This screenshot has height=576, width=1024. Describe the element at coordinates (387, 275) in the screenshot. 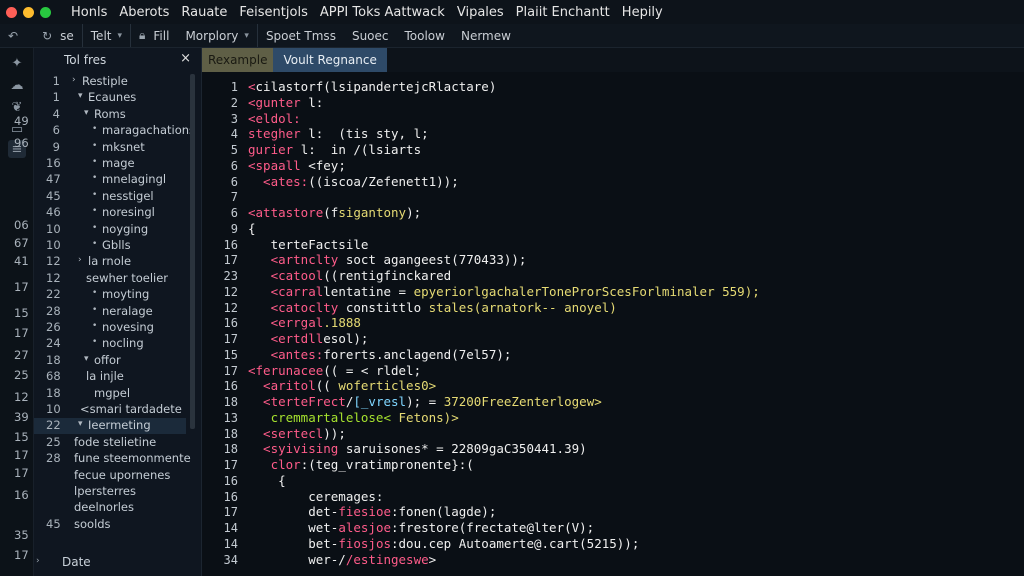

I see `code-token: ((rentigfinckared` at that location.